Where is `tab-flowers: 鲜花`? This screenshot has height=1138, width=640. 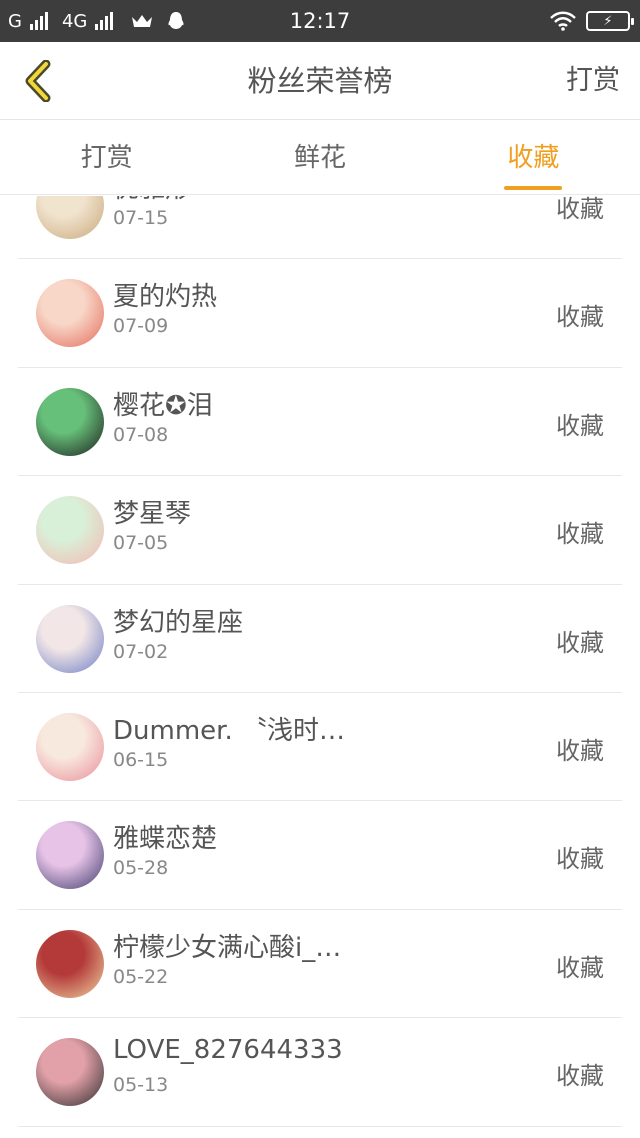 tab-flowers: 鲜花 is located at coordinates (319, 157).